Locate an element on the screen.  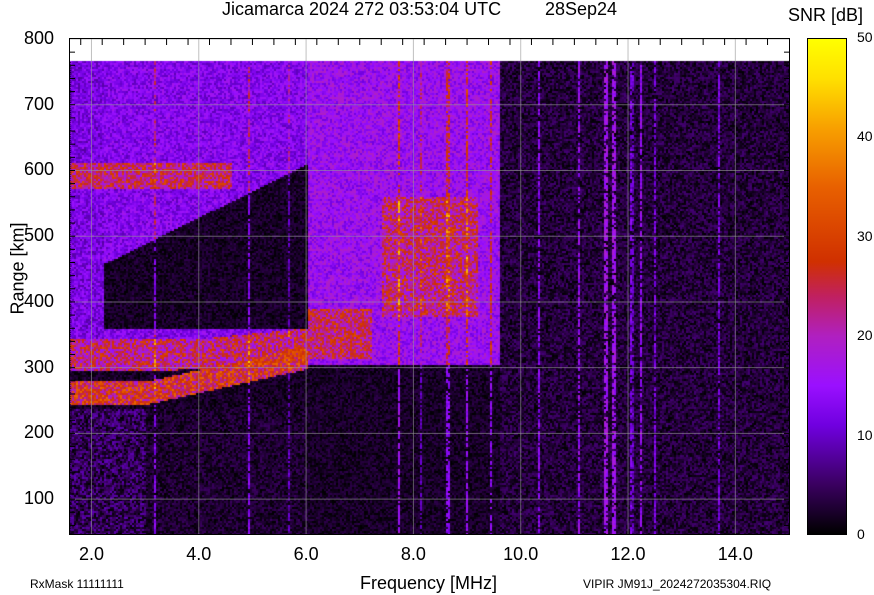
colorbar-tick-label: 50 is located at coordinates (865, 37).